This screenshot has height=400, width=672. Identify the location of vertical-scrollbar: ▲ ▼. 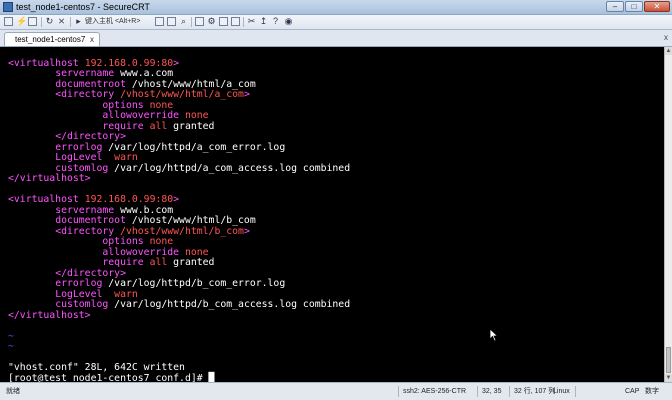
(668, 214).